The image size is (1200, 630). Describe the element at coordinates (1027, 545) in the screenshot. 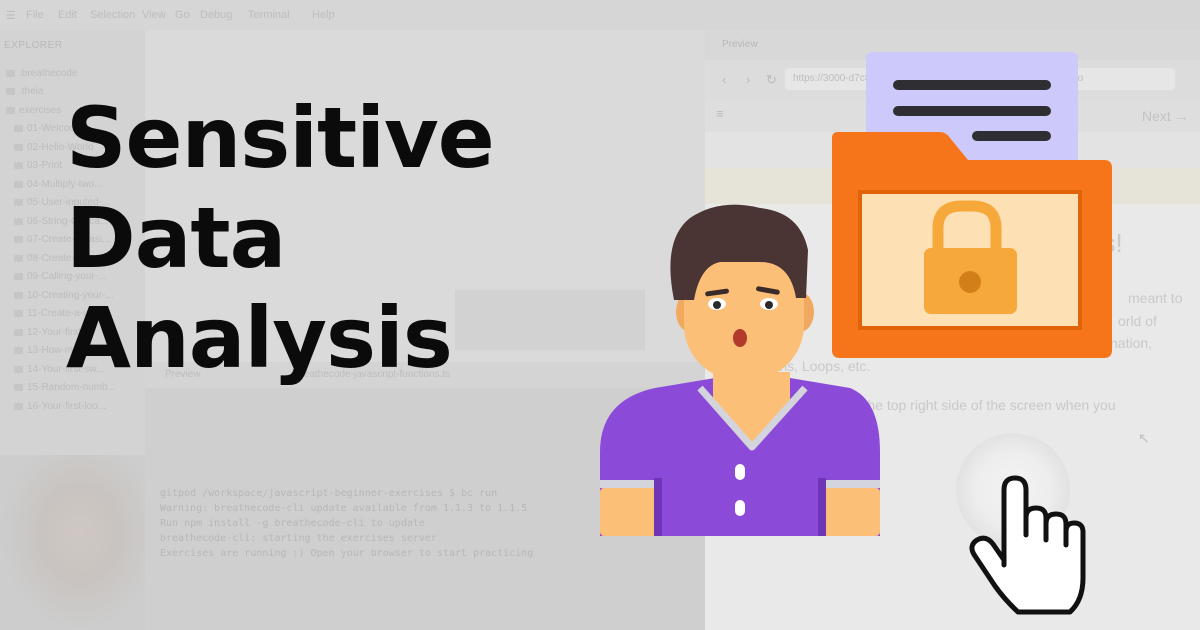

I see `hand-pointer-icon` at that location.